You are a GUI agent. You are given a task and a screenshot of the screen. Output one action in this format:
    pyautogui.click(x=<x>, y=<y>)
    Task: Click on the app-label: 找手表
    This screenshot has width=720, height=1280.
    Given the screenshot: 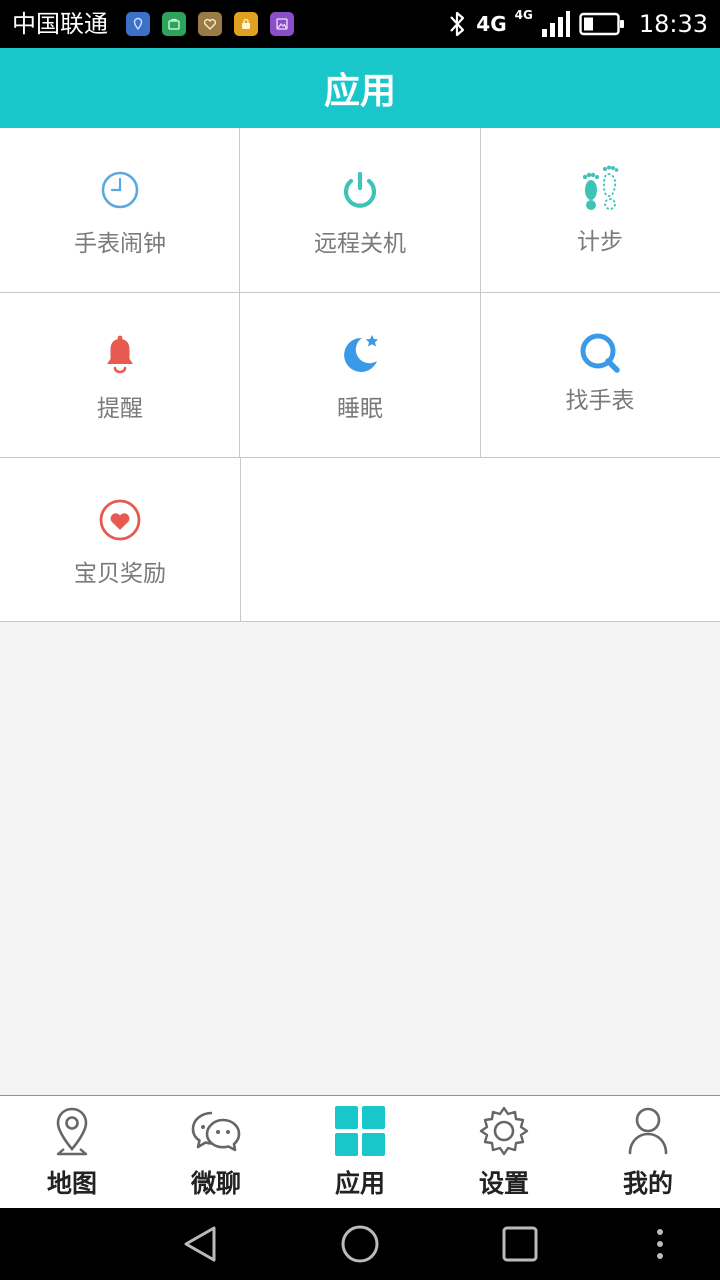 What is the action you would take?
    pyautogui.click(x=600, y=401)
    